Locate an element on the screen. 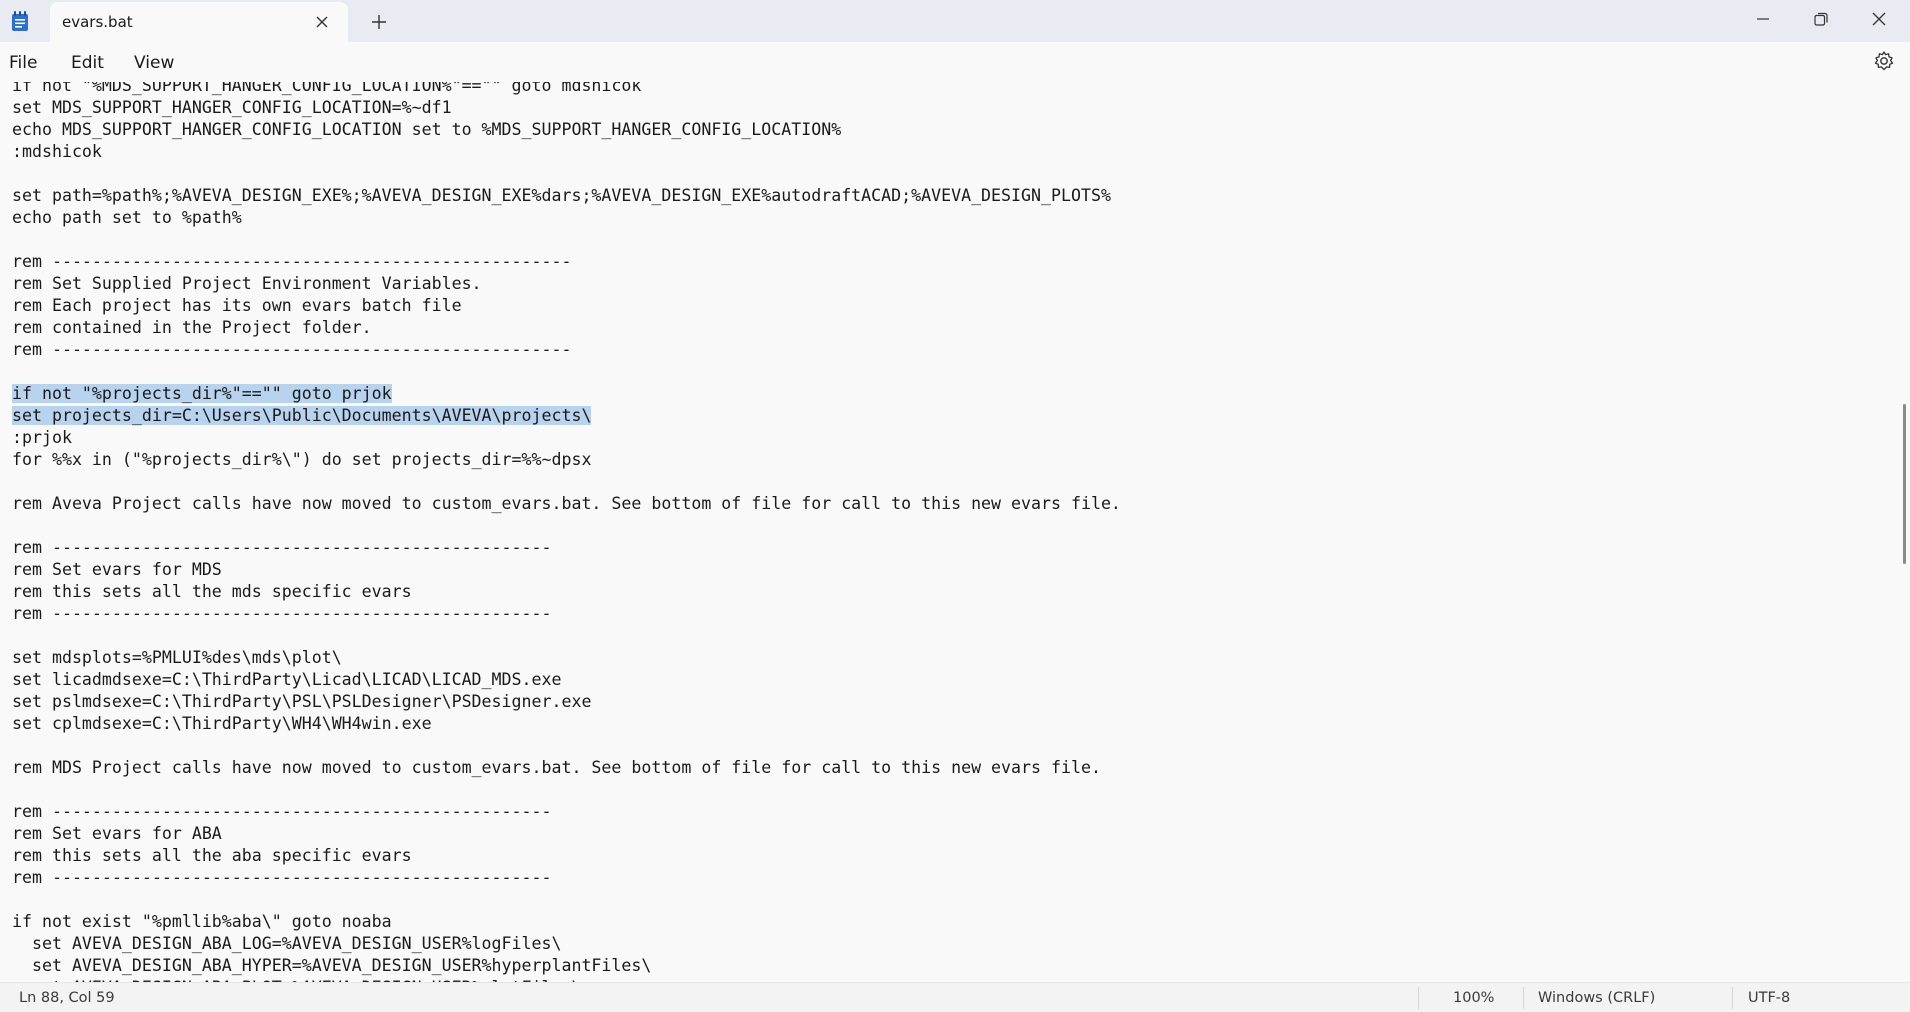 This screenshot has height=1012, width=1910. code-line-text: set mdsplots=%PMLUI%des\mds\plot\ is located at coordinates (177, 657).